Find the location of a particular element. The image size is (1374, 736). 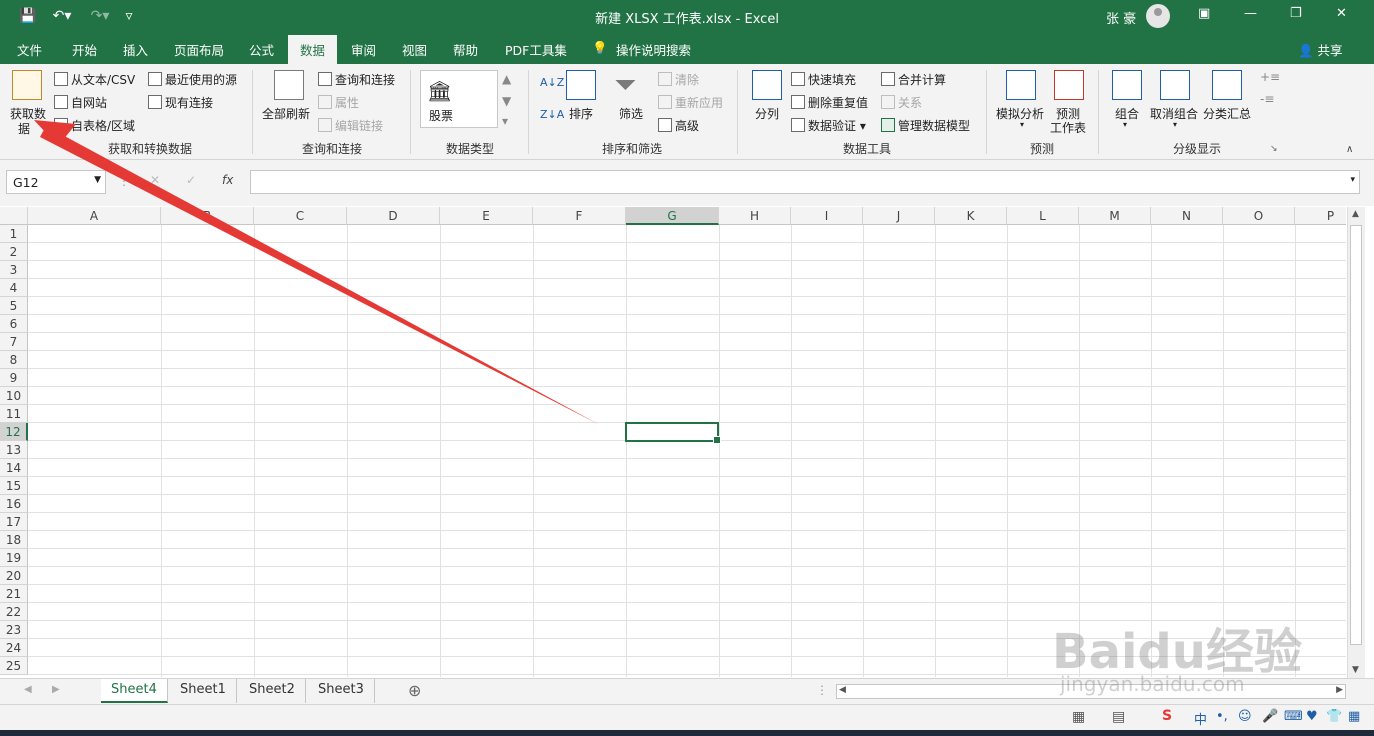

sort-icon is located at coordinates (581, 85).